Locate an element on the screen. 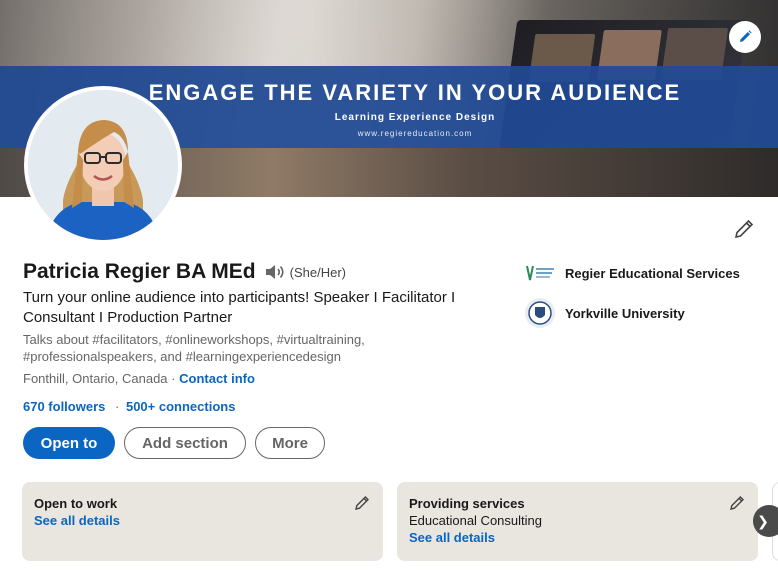 This screenshot has height=576, width=778. edit-cover-button is located at coordinates (745, 37).